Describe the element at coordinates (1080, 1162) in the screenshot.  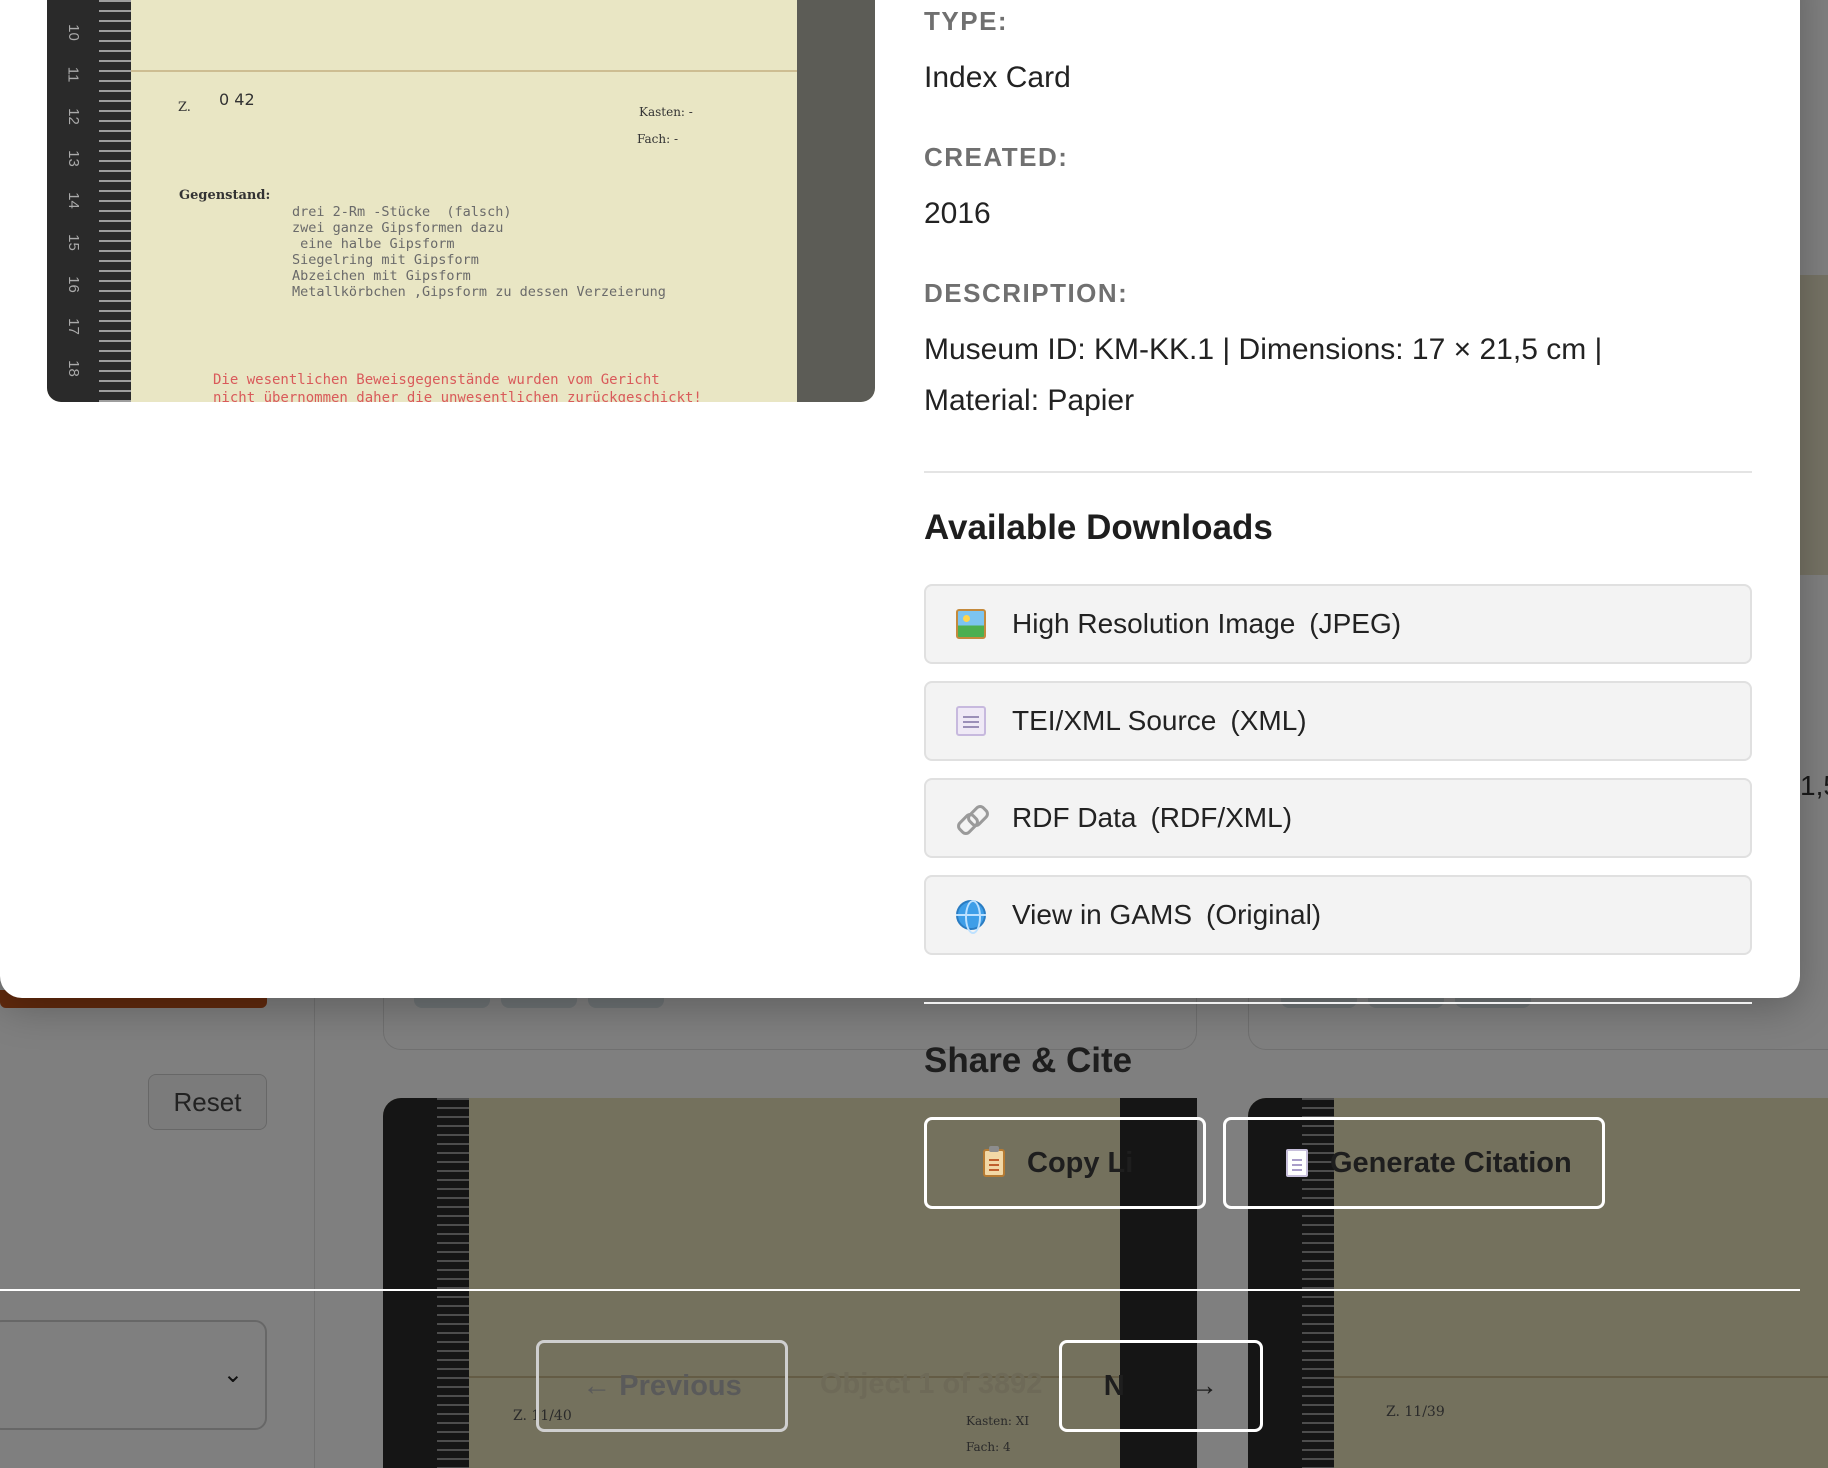
I see `copy-link-label: Copy Li` at that location.